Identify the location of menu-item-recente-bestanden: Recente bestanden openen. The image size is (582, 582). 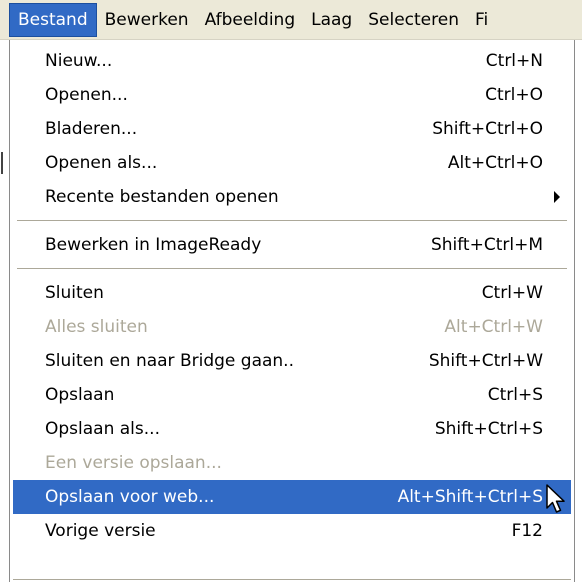
(292, 197).